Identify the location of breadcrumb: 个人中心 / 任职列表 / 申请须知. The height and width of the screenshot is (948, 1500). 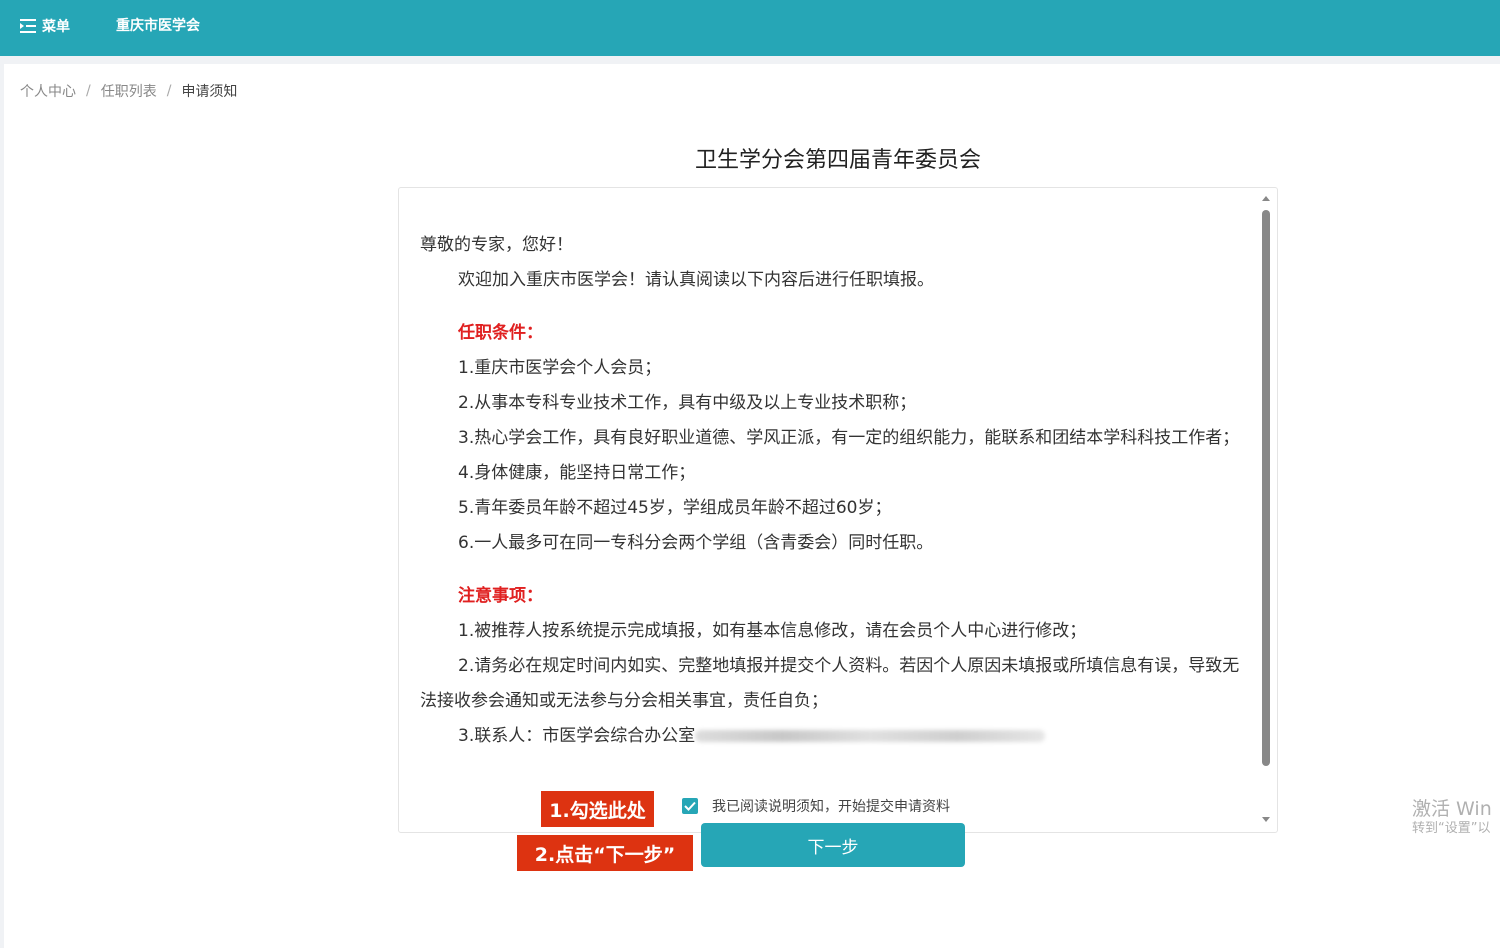
(128, 91).